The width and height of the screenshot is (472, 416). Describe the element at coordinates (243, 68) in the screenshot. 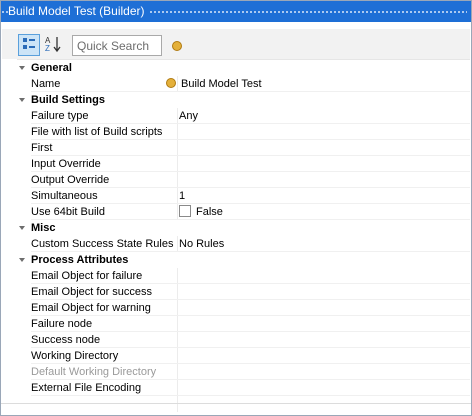

I see `category-general: General` at that location.